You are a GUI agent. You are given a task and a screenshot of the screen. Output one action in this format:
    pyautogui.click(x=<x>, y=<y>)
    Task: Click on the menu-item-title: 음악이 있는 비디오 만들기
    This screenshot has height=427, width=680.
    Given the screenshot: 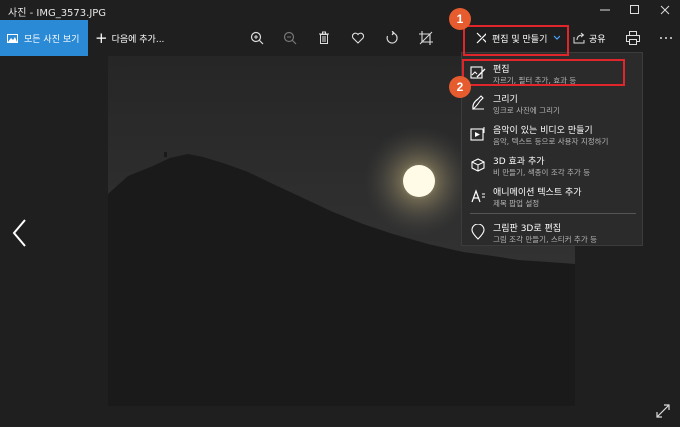 What is the action you would take?
    pyautogui.click(x=543, y=131)
    